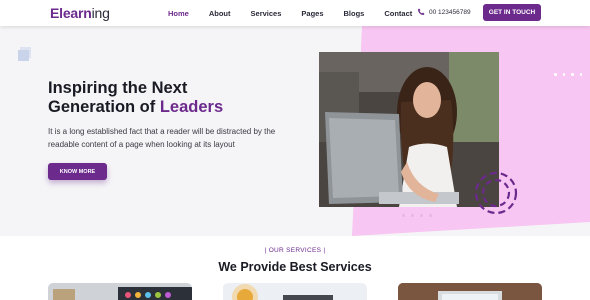 This screenshot has width=590, height=300. Describe the element at coordinates (512, 12) in the screenshot. I see `get-in-touch-button: GET IN TOUCH` at that location.